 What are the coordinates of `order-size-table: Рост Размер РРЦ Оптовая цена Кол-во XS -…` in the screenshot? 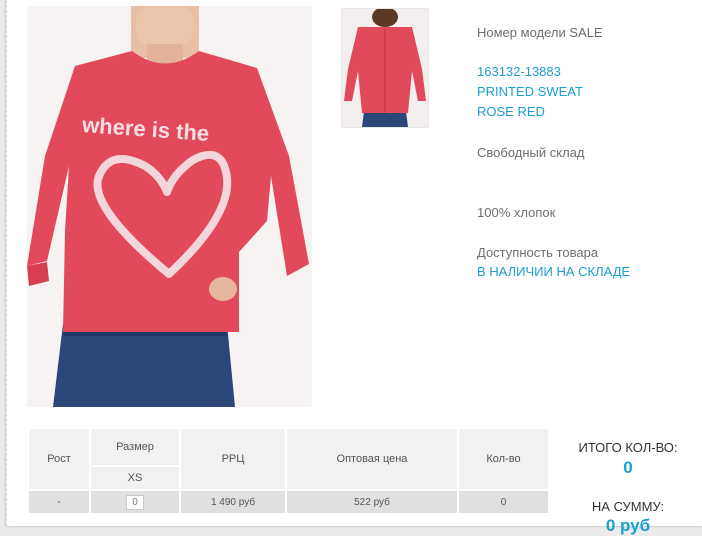 It's located at (288, 471).